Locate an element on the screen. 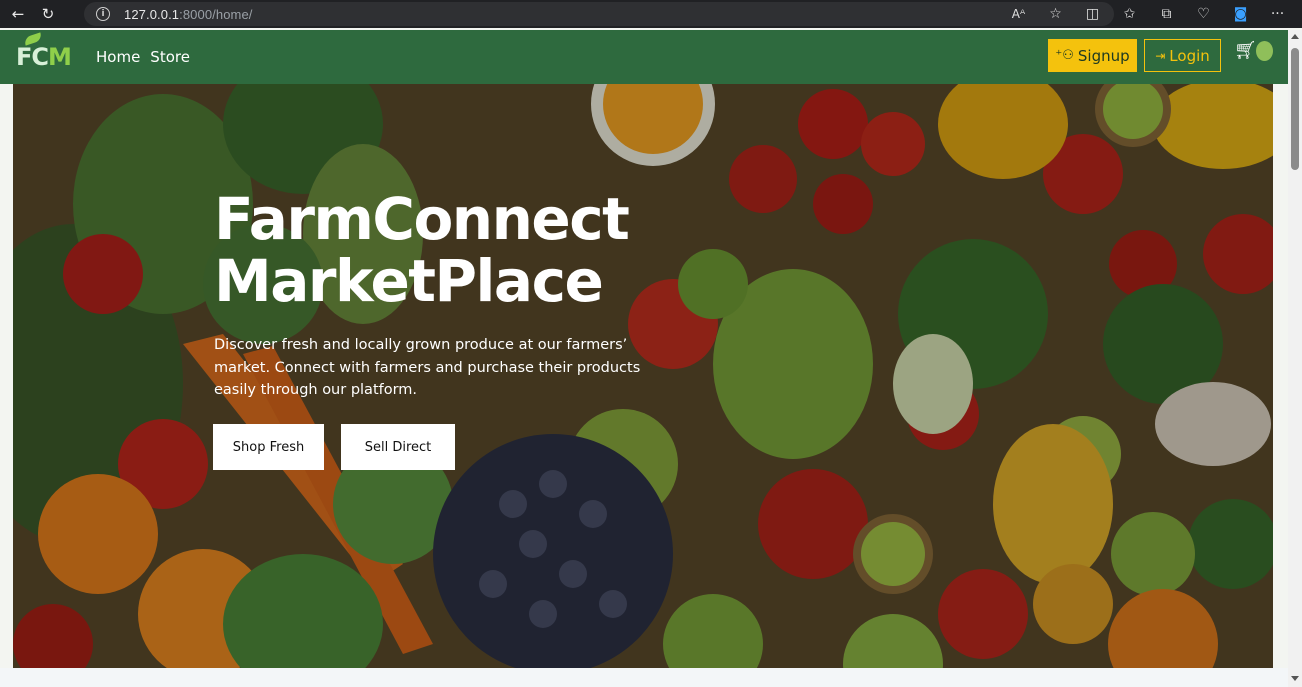 This screenshot has width=1302, height=687. reload-icon: ↻ is located at coordinates (48, 14).